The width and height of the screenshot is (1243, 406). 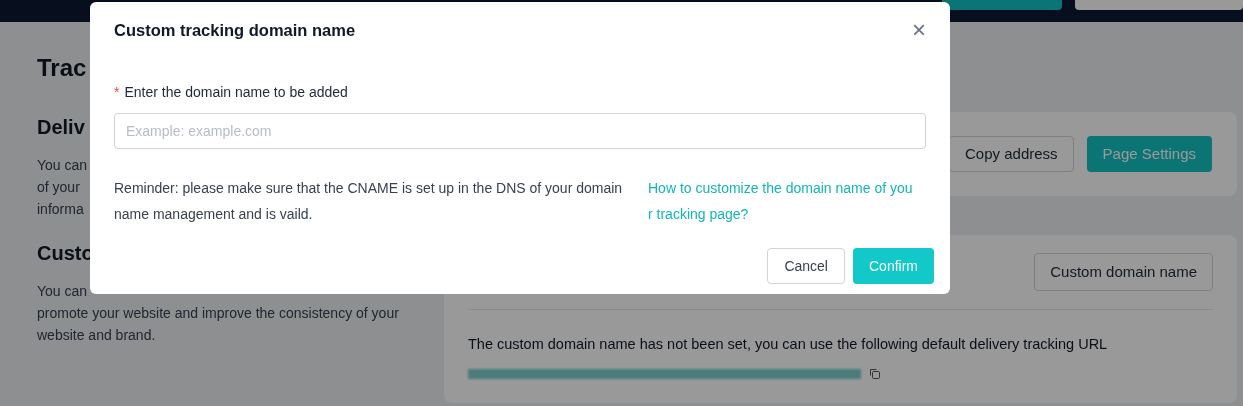 I want to click on status-message: The custom domain name has not been set, you can use the following default delivery tracking URL, so click(x=788, y=344).